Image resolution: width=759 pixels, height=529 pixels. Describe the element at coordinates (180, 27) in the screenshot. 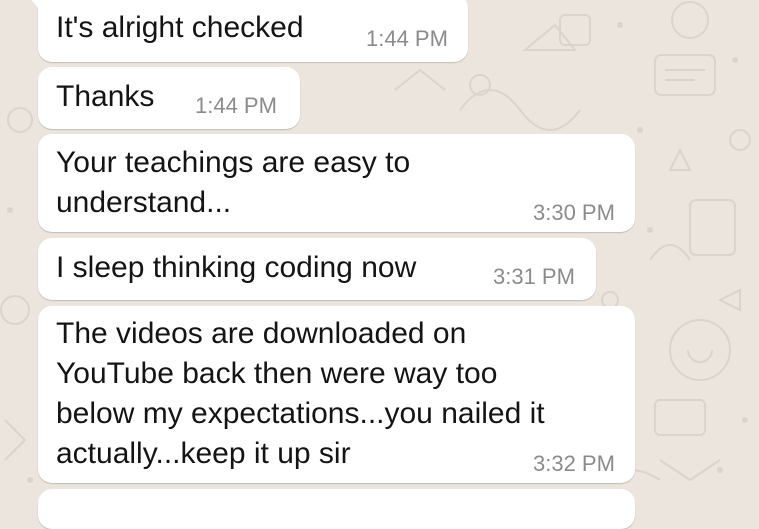

I see `message-text: It's alright checked` at that location.